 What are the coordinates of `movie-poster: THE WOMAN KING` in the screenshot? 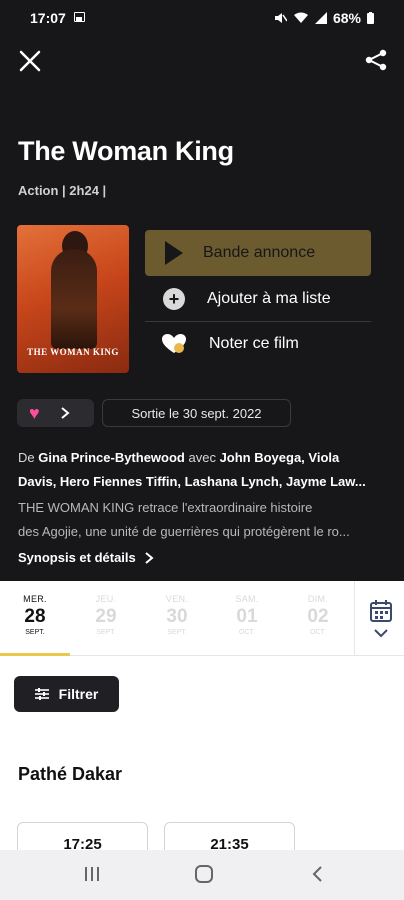 It's located at (73, 299).